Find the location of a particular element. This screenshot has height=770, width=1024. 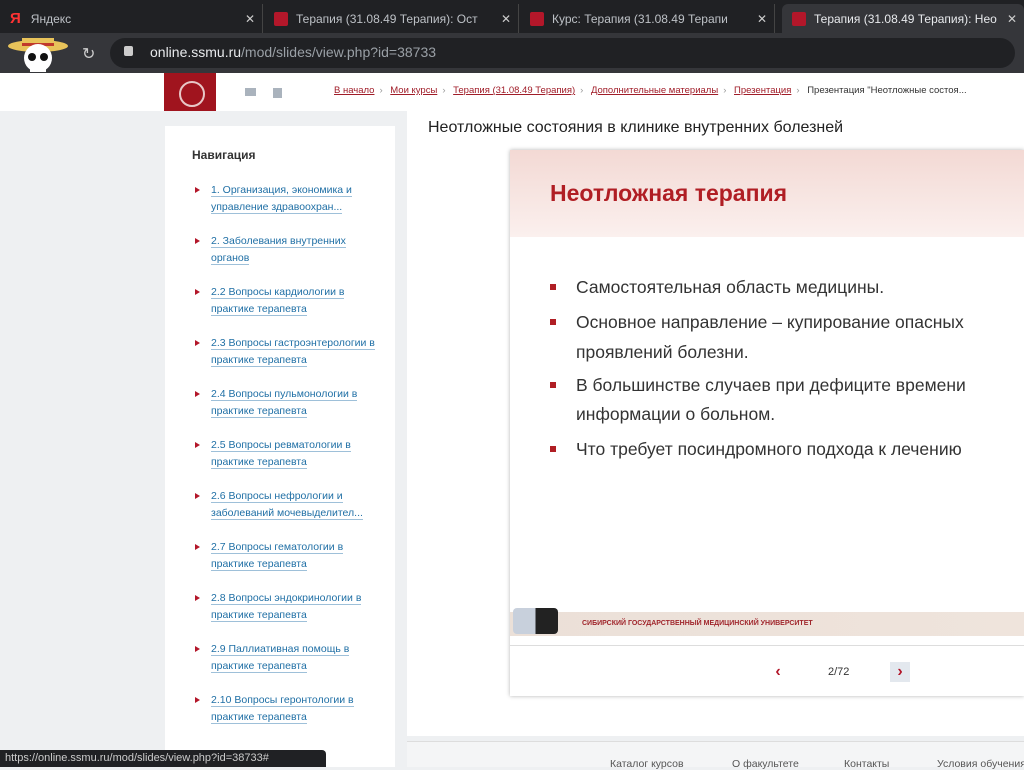

nav-item: 2. Заболевания внутренних органов is located at coordinates (285, 250).